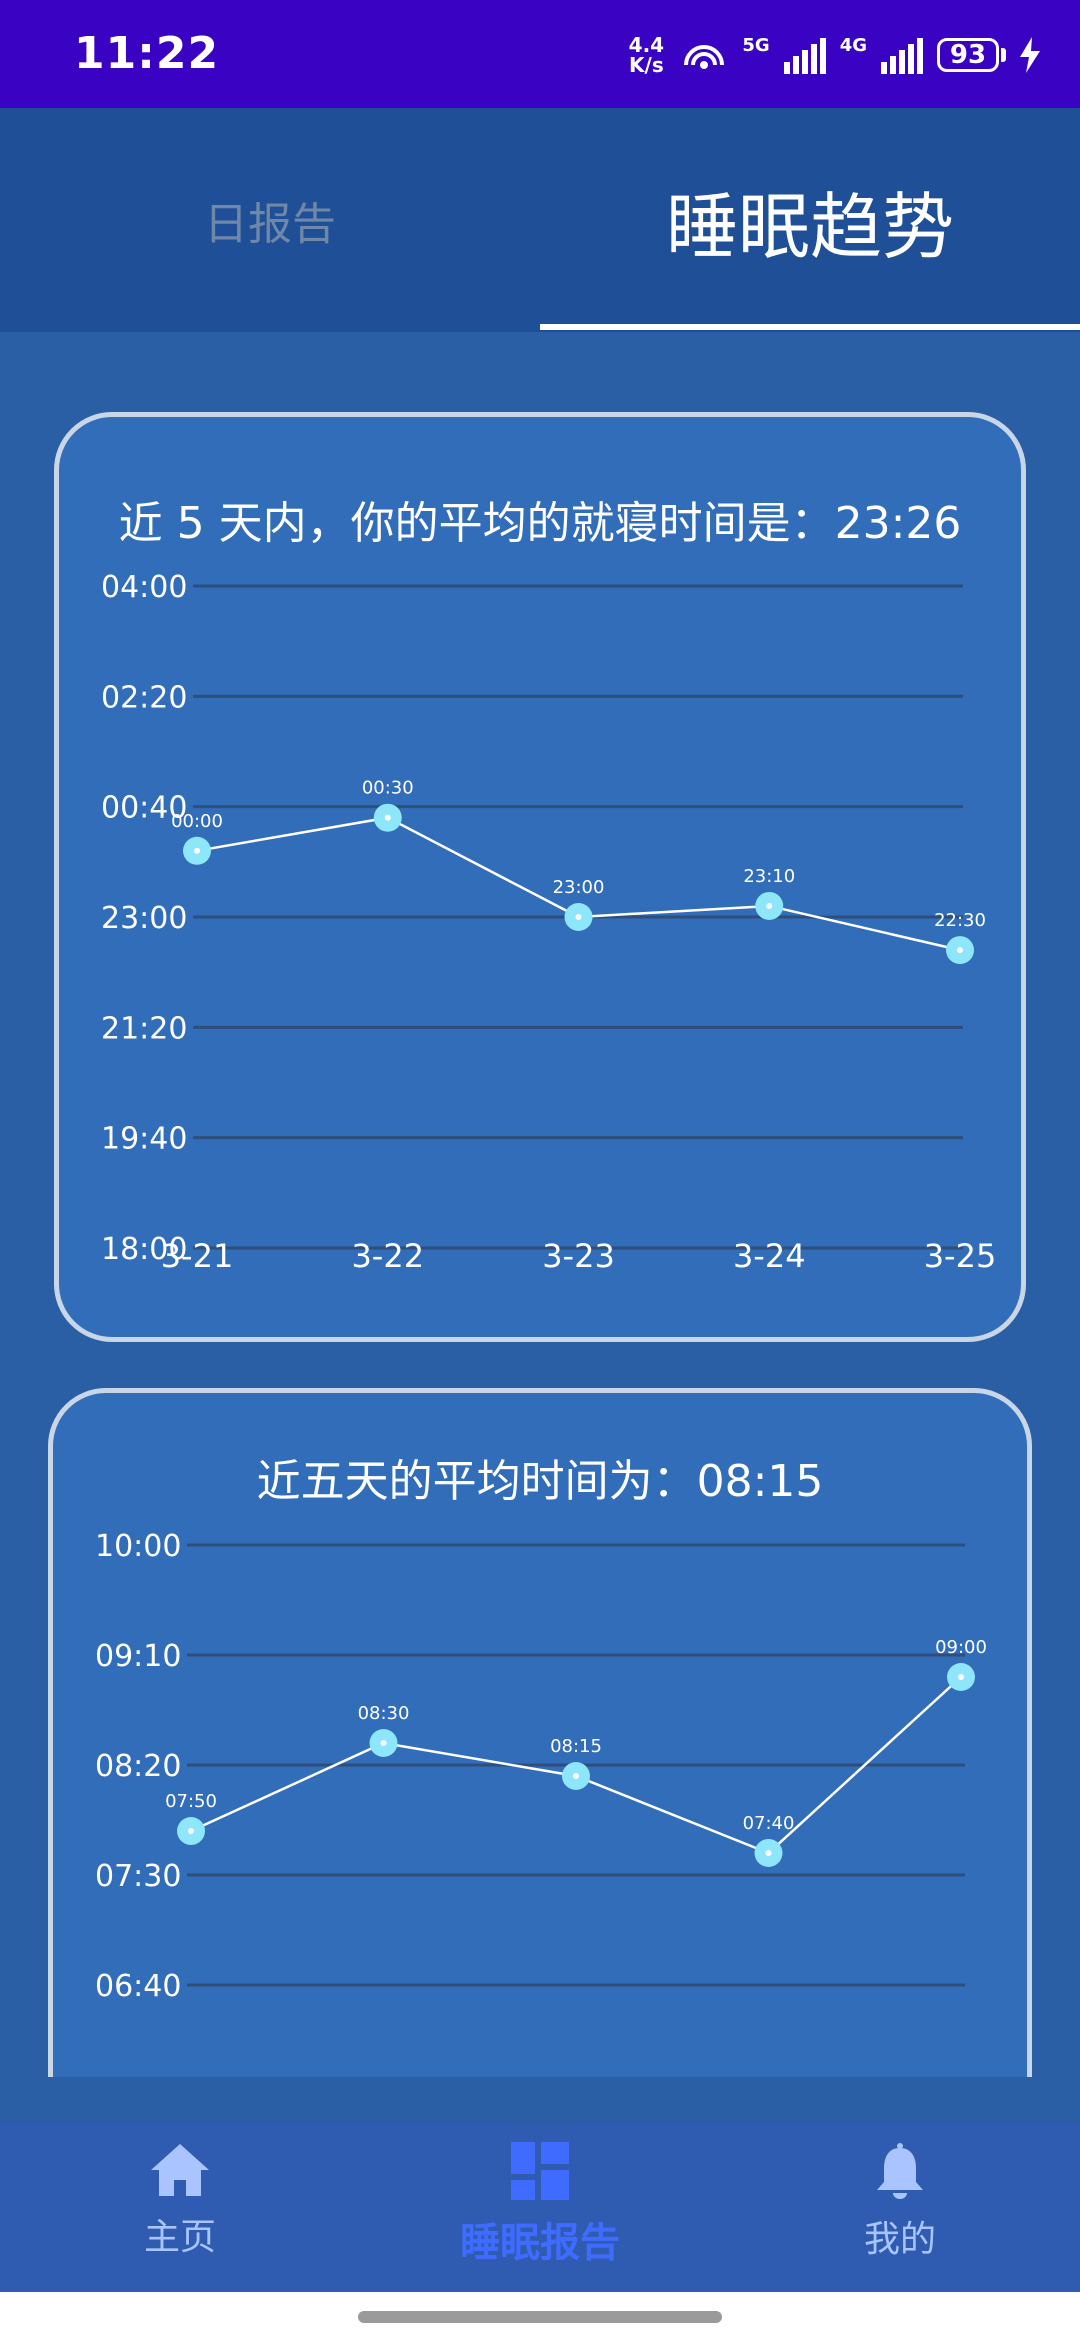 Image resolution: width=1080 pixels, height=2340 pixels. Describe the element at coordinates (646, 55) in the screenshot. I see `net-speed: 4.4 K/s` at that location.